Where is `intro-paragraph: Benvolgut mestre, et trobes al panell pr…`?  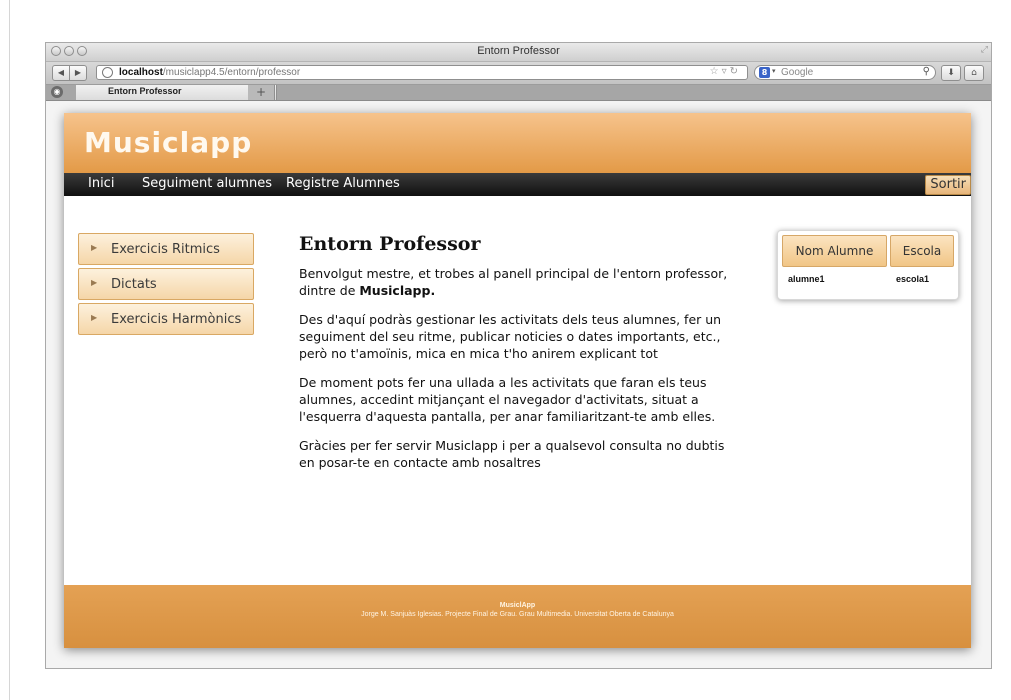 intro-paragraph: Benvolgut mestre, et trobes al panell pr… is located at coordinates (519, 282).